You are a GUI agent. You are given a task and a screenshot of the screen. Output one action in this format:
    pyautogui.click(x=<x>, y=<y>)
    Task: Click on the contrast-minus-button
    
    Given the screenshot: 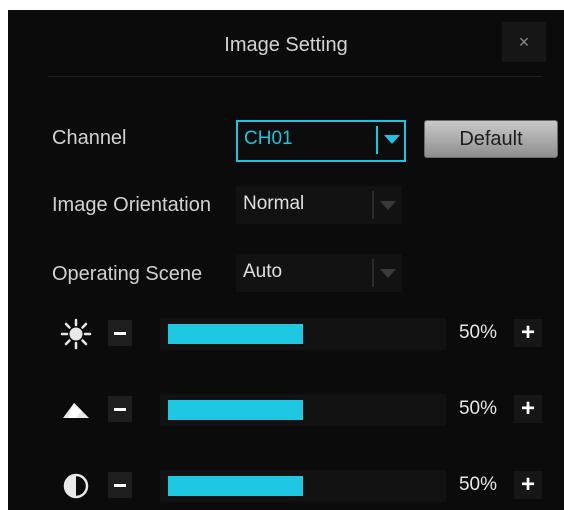 What is the action you would take?
    pyautogui.click(x=120, y=409)
    